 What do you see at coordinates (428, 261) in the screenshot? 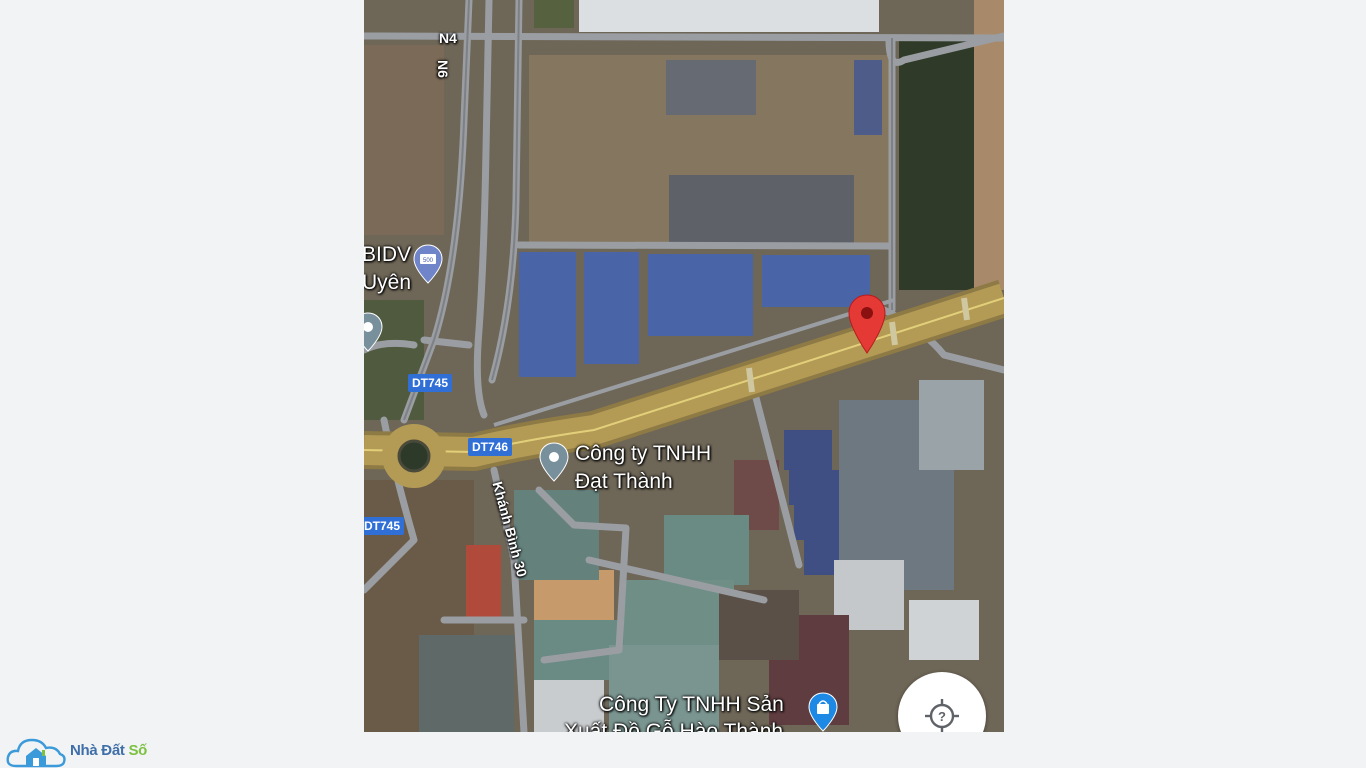
I see `bank-badge-text: 500` at bounding box center [428, 261].